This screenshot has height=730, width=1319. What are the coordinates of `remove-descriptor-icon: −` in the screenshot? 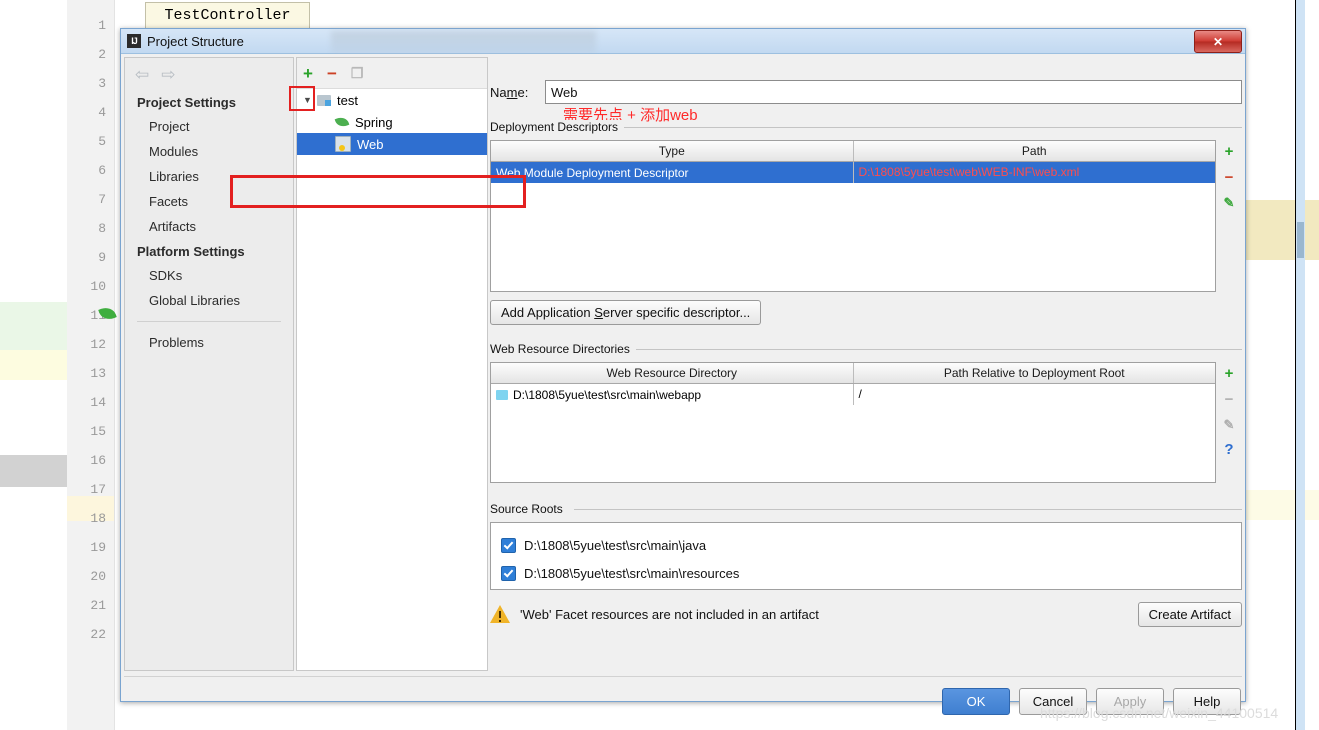 It's located at (1229, 177).